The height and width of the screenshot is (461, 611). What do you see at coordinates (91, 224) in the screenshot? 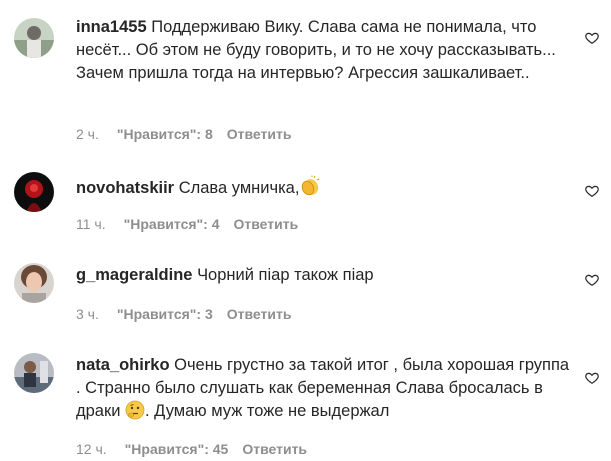
I see `comment-time: 11 ч.` at bounding box center [91, 224].